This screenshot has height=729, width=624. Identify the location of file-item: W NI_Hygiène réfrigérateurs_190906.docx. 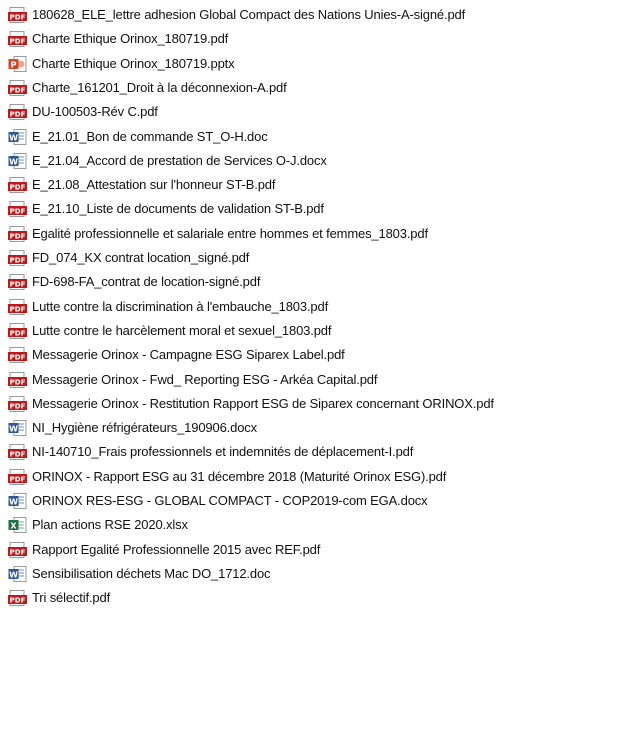
(132, 428).